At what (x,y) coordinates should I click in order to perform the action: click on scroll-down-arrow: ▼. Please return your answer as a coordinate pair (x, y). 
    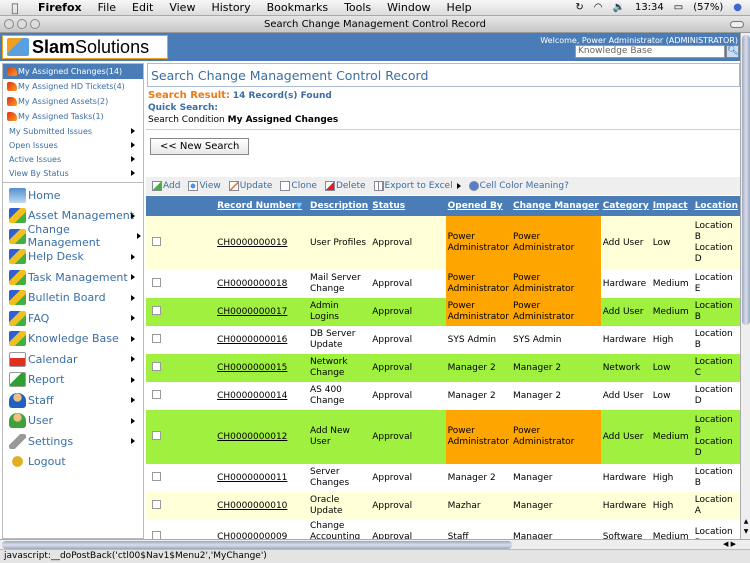
    Looking at the image, I should click on (746, 532).